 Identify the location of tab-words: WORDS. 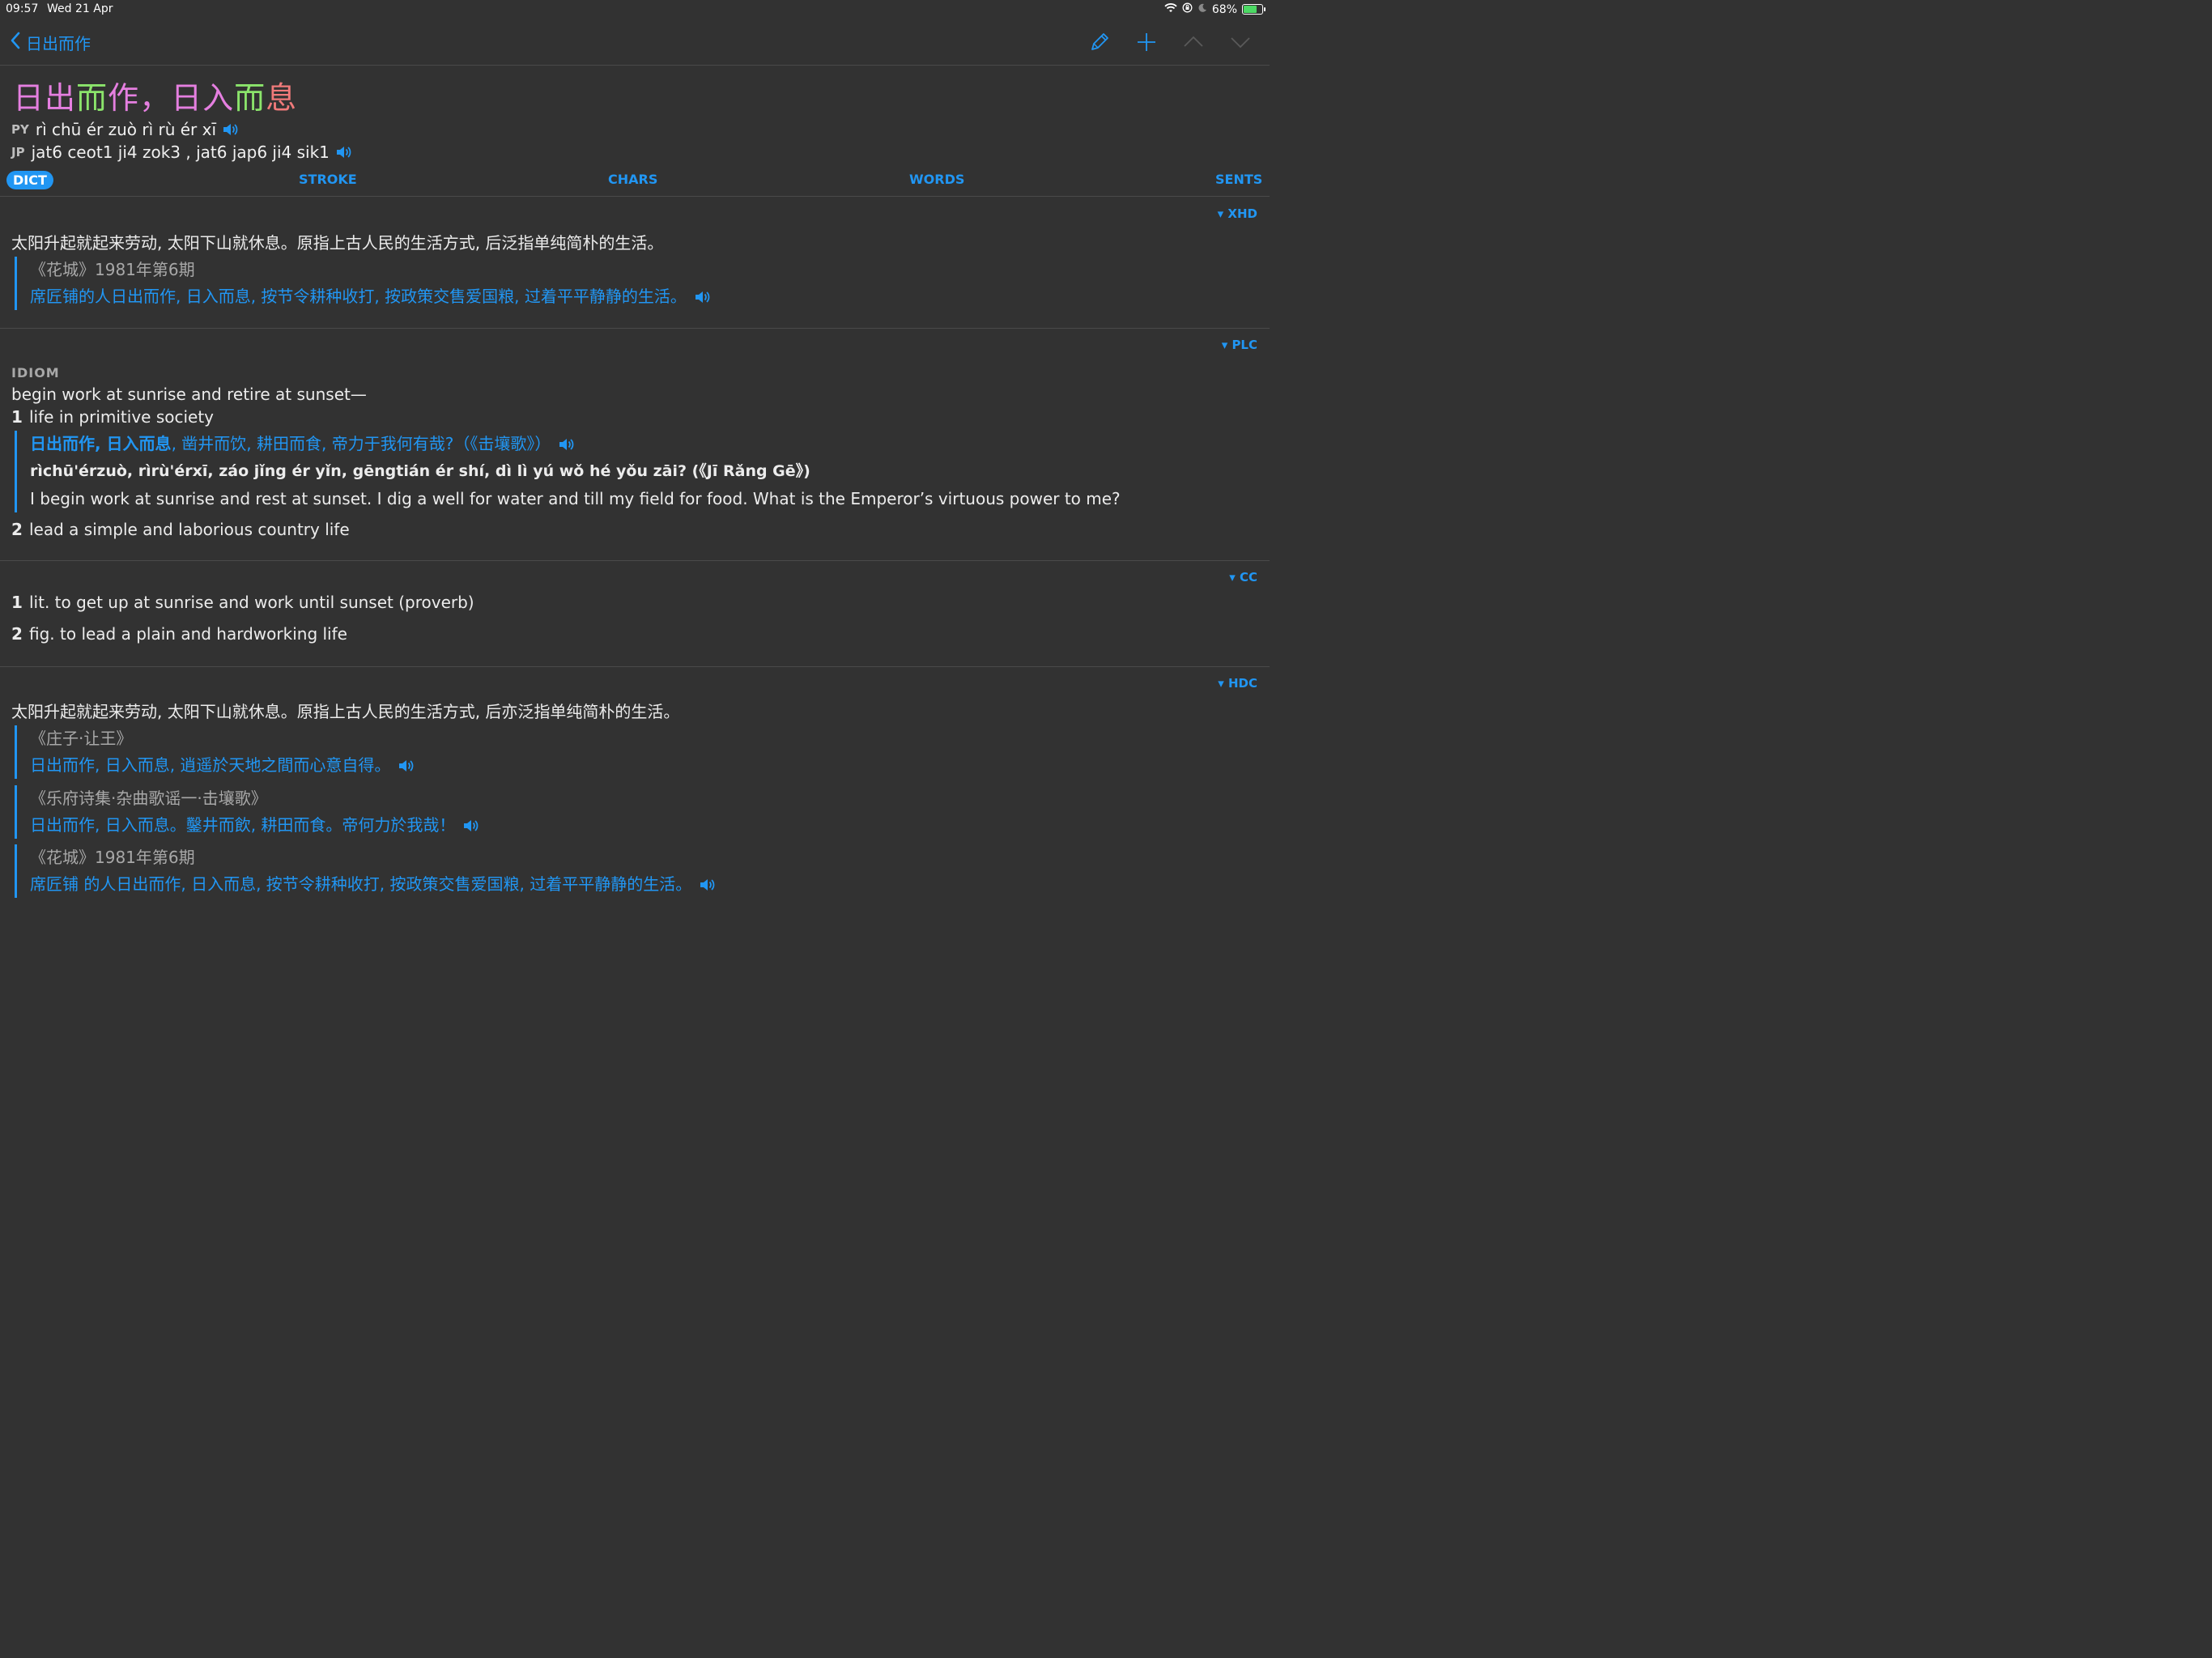
(936, 179).